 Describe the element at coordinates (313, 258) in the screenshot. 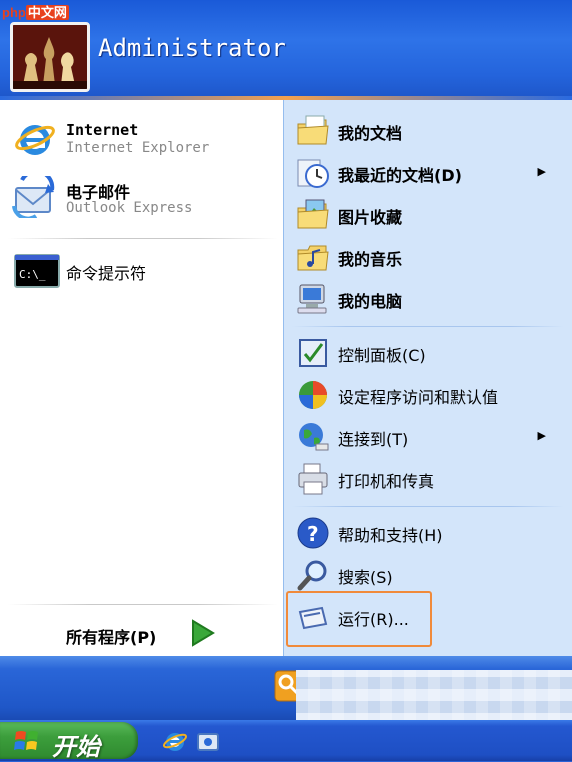

I see `my-music-icon` at that location.